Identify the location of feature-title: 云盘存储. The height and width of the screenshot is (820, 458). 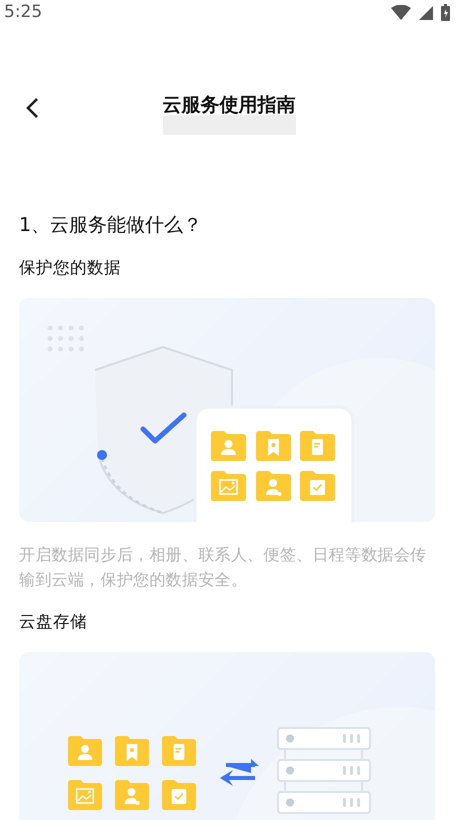
(53, 622).